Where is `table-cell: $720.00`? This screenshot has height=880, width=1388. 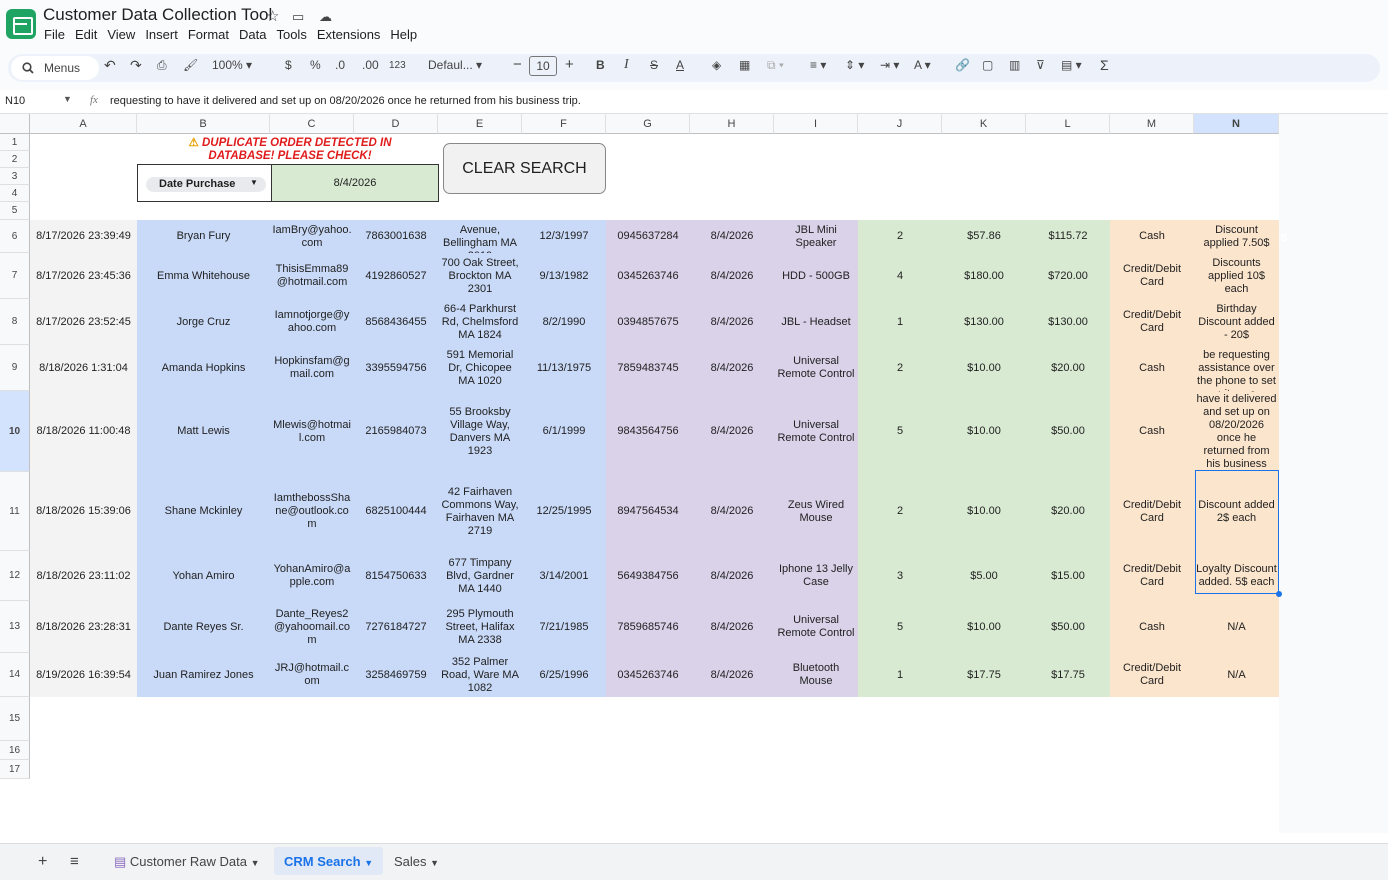 table-cell: $720.00 is located at coordinates (1068, 276).